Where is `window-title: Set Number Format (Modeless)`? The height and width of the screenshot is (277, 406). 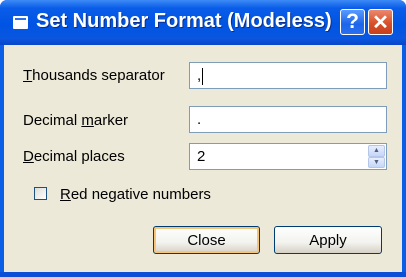
window-title: Set Number Format (Modeless) is located at coordinates (184, 21).